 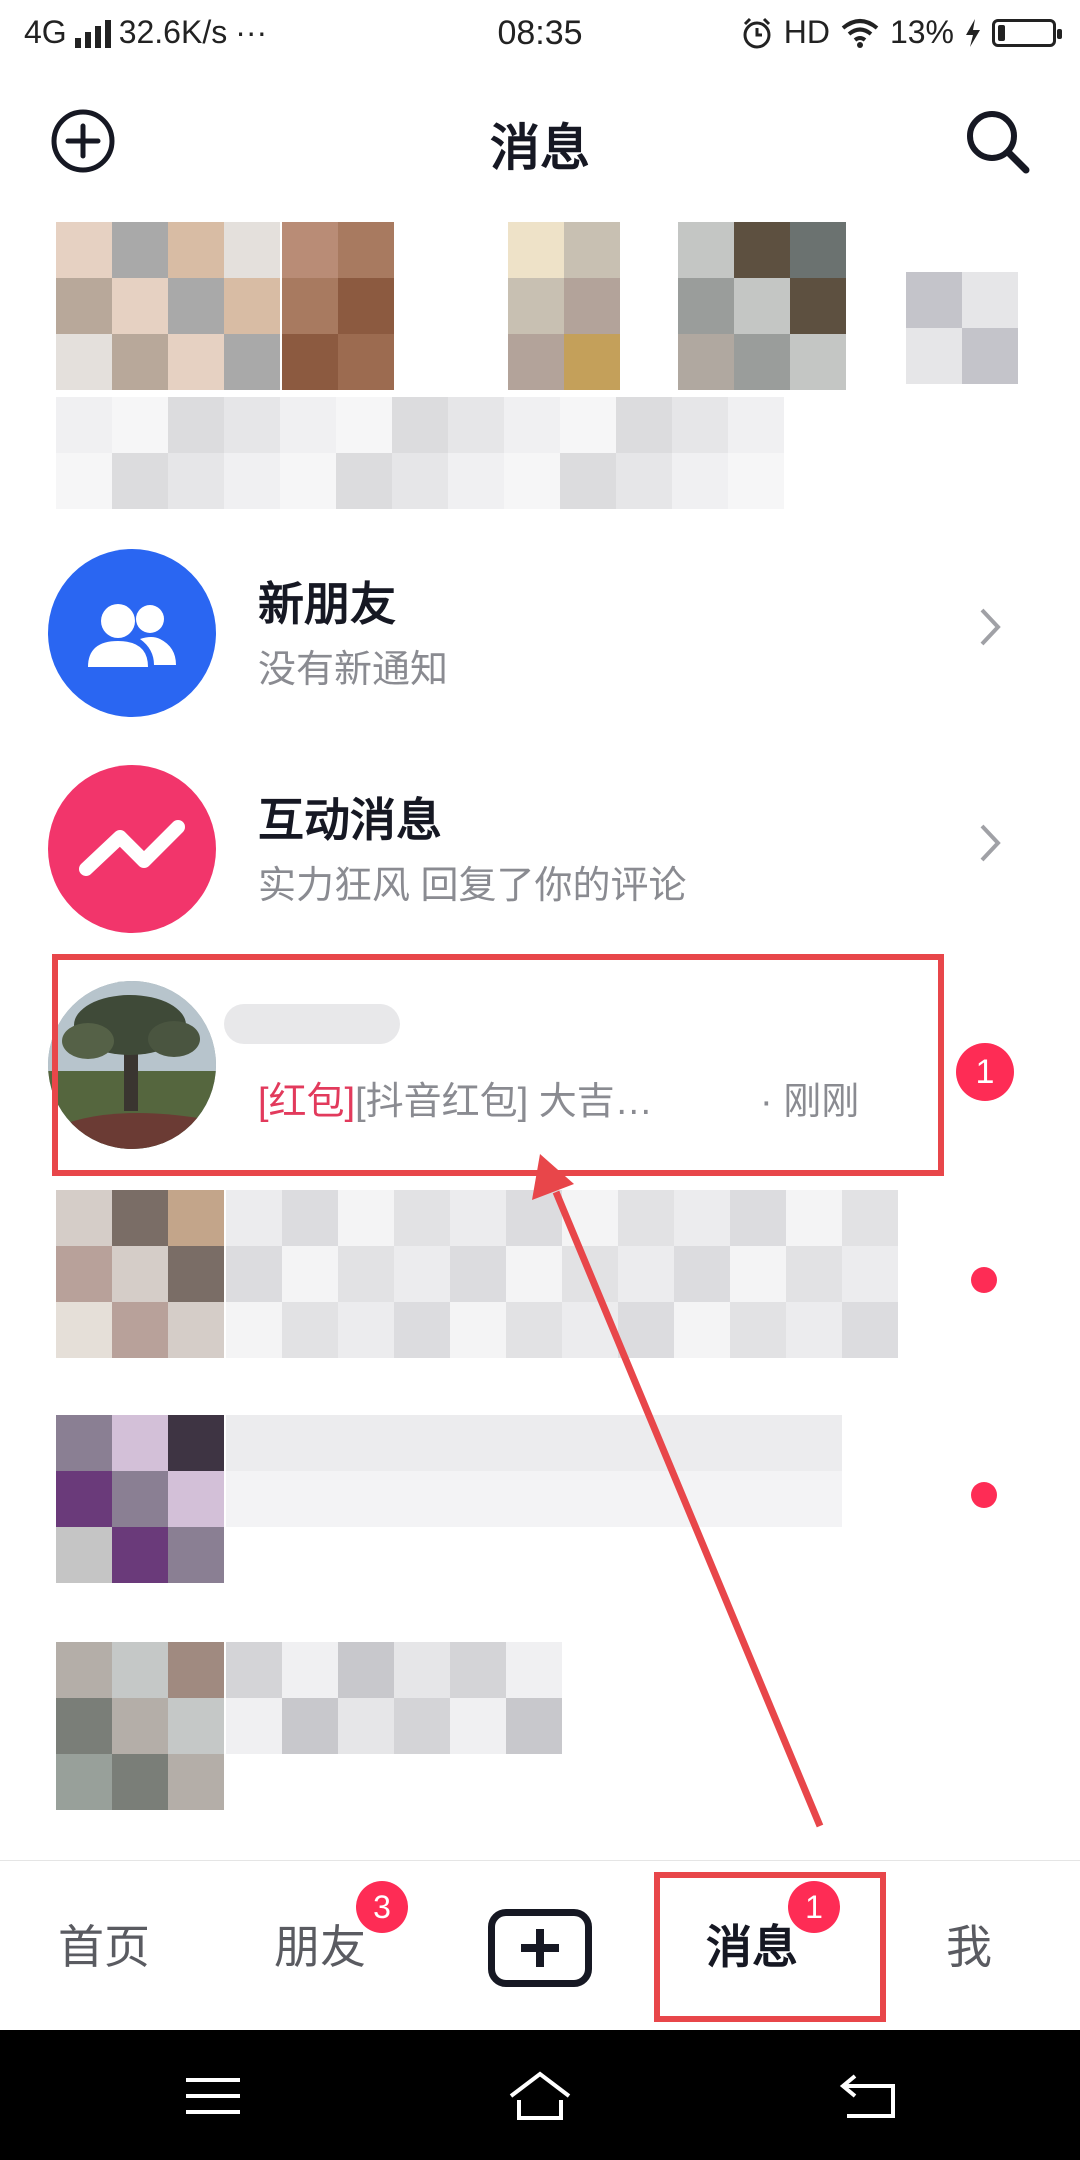 I want to click on nav-home: 首页, so click(x=104, y=1944).